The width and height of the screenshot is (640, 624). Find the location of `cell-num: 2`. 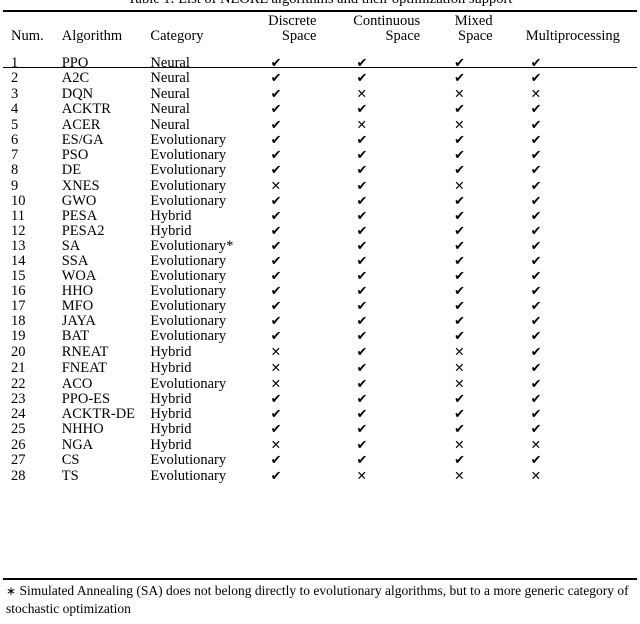

cell-num: 2 is located at coordinates (15, 78).